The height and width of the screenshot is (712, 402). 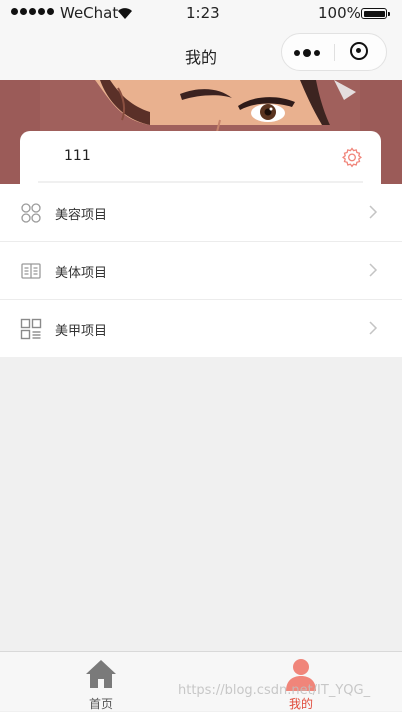 I want to click on status-bar: WeChat 1:23 100%, so click(x=201, y=14).